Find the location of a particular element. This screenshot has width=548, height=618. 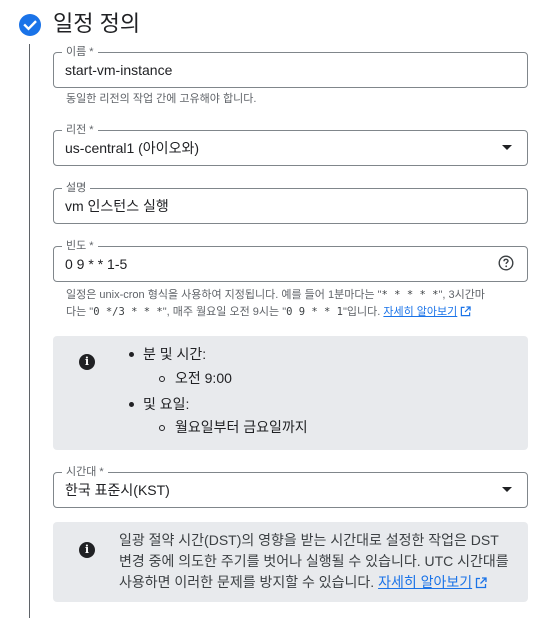

day-value: 월요일부터 금요일까지 is located at coordinates (241, 427).